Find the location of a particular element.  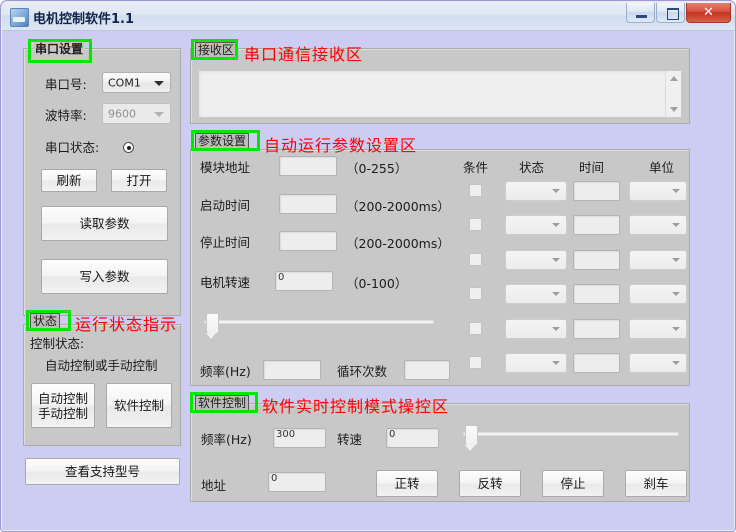

port-combobox: COM1 is located at coordinates (136, 82).